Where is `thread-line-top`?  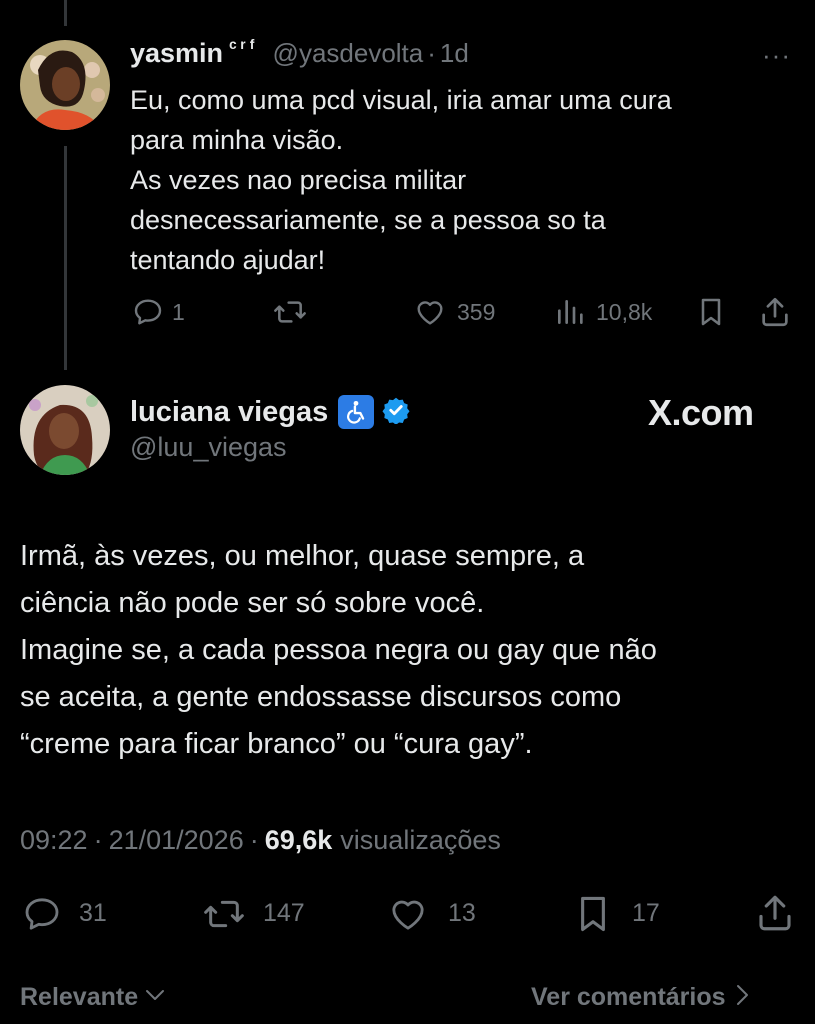 thread-line-top is located at coordinates (65, 13).